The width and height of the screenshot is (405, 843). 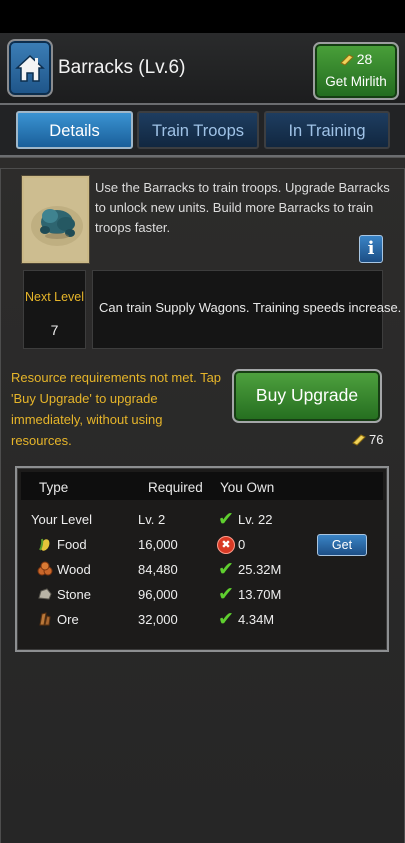 What do you see at coordinates (260, 569) in the screenshot?
I see `row-own: 25.32M` at bounding box center [260, 569].